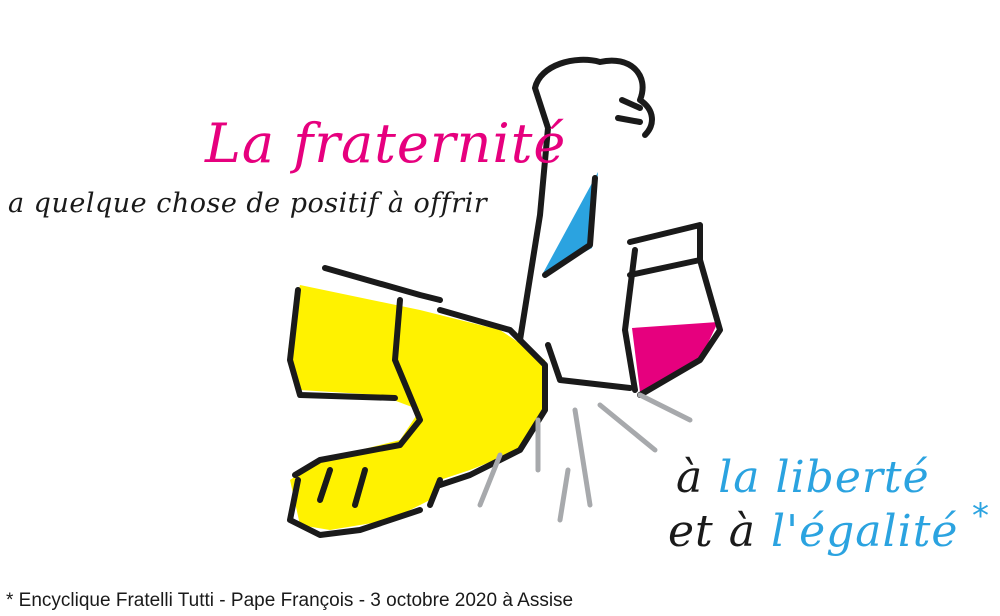 Image resolution: width=1000 pixels, height=616 pixels. What do you see at coordinates (386, 143) in the screenshot?
I see `headline: La fraternité` at bounding box center [386, 143].